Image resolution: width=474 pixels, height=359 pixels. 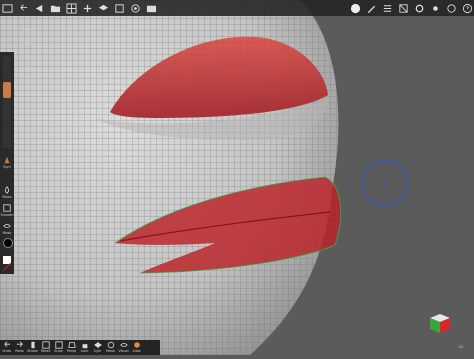 I want to click on toolbar-right-group, so click(x=411, y=8).